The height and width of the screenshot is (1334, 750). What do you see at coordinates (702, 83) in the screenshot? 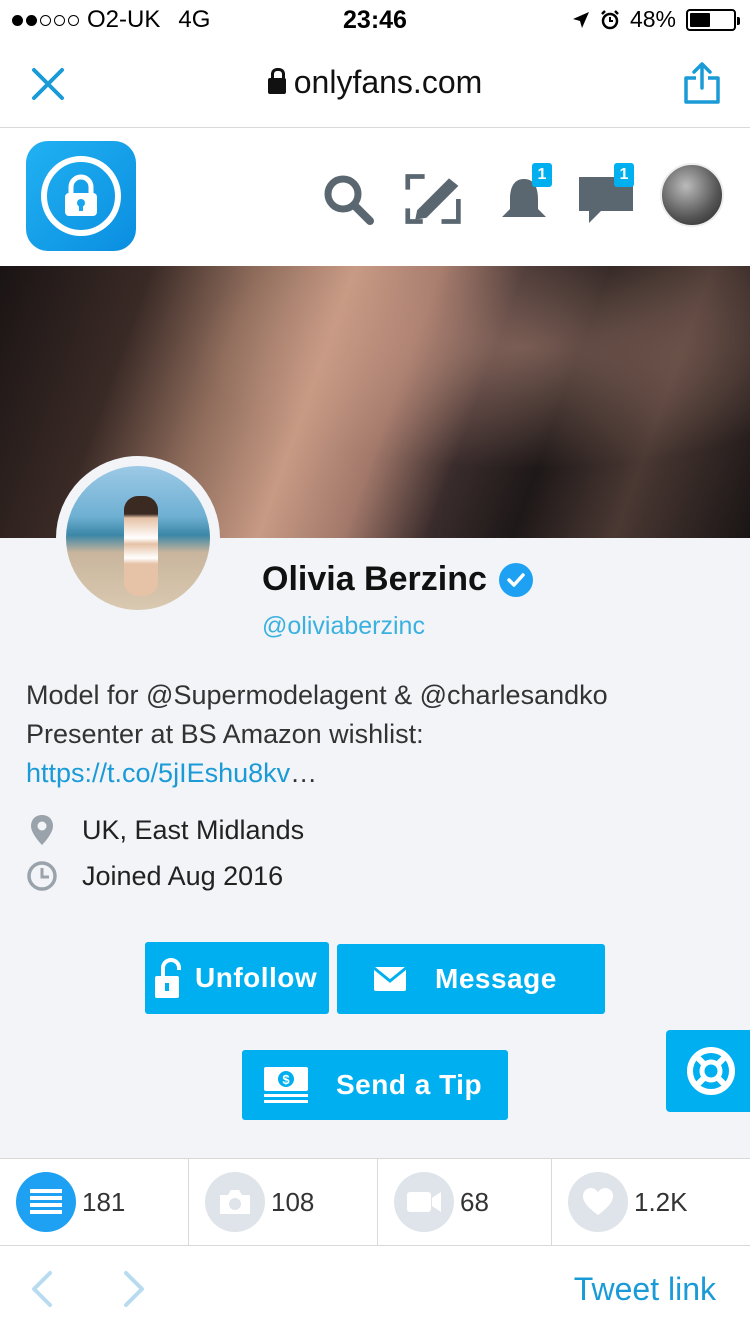
I see `share-icon` at bounding box center [702, 83].